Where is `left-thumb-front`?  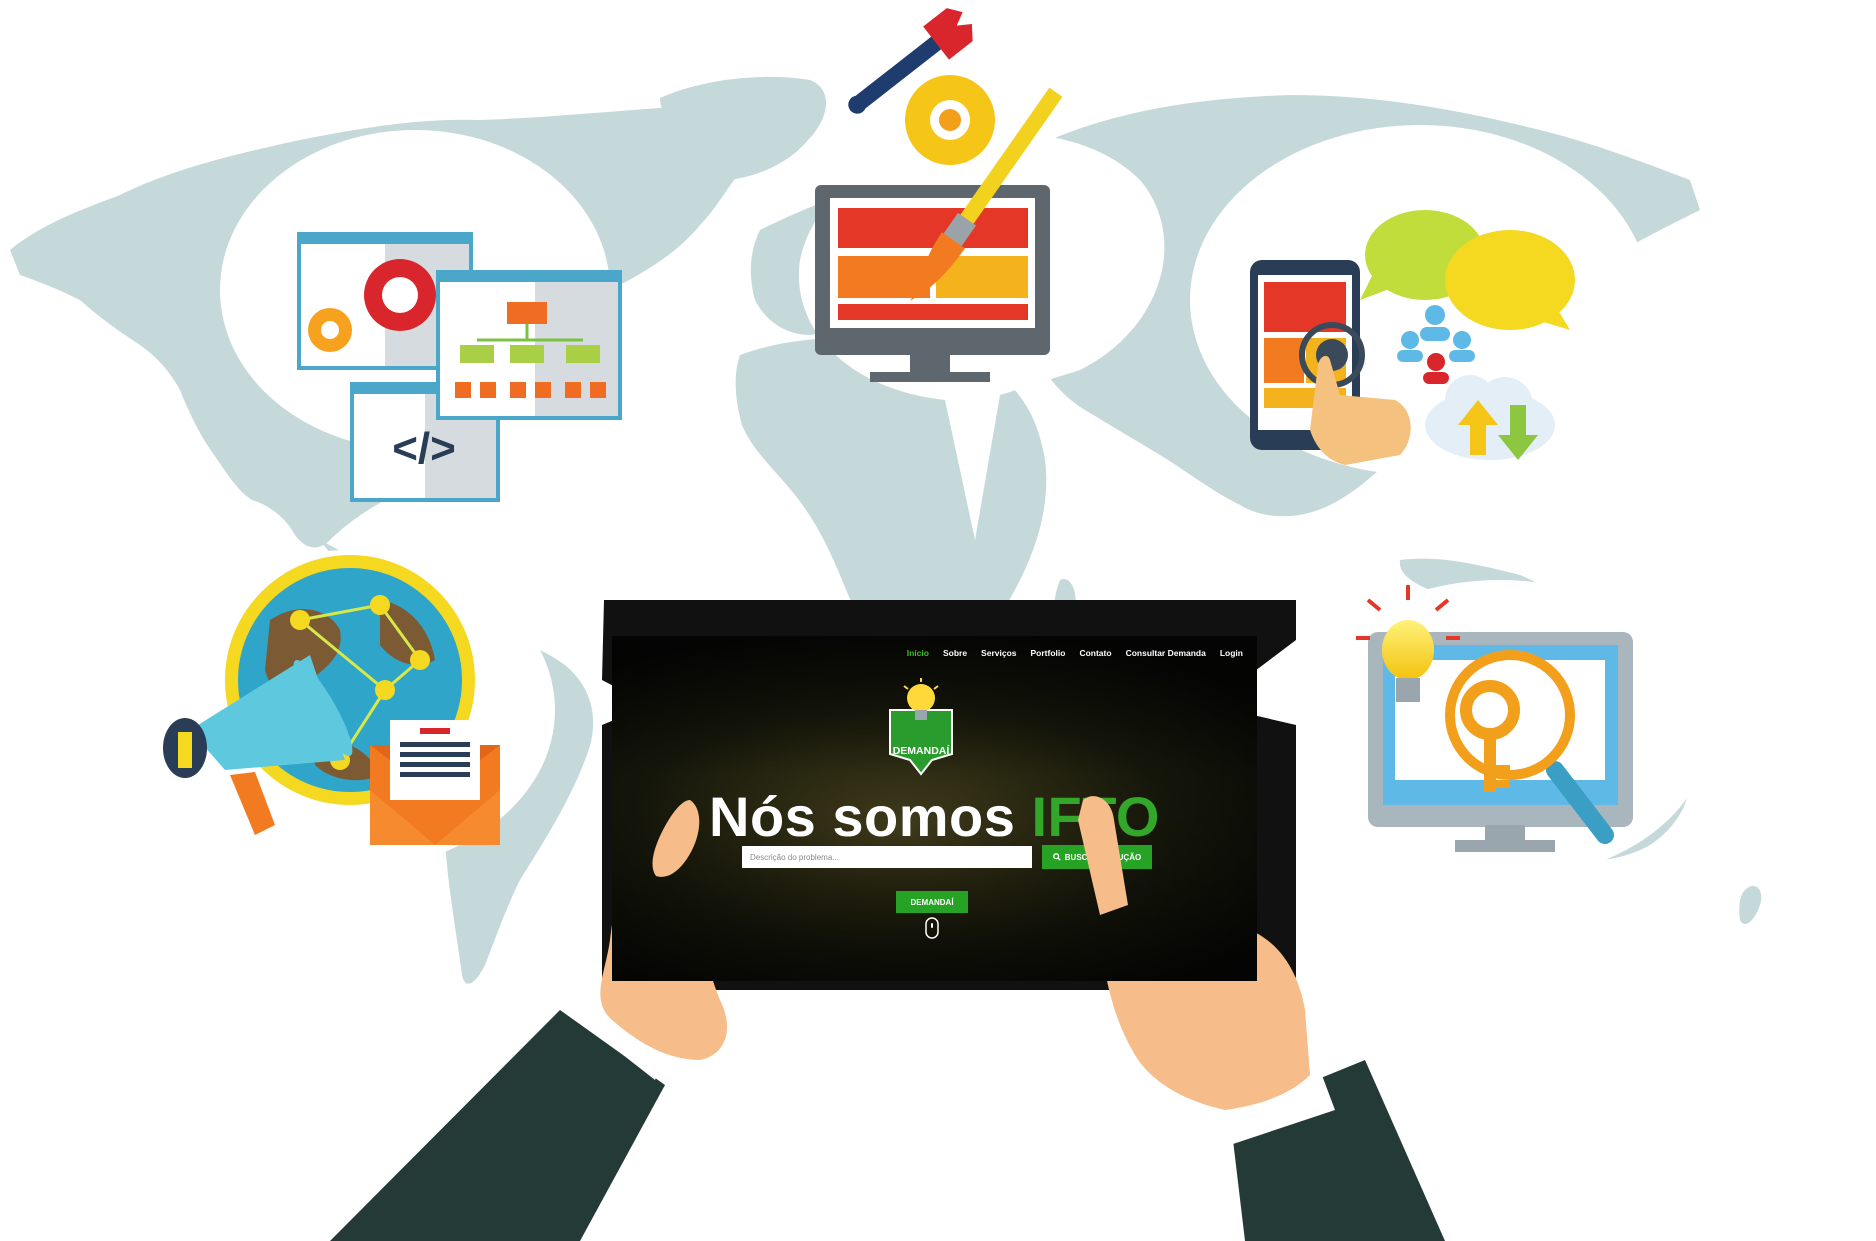 left-thumb-front is located at coordinates (676, 838).